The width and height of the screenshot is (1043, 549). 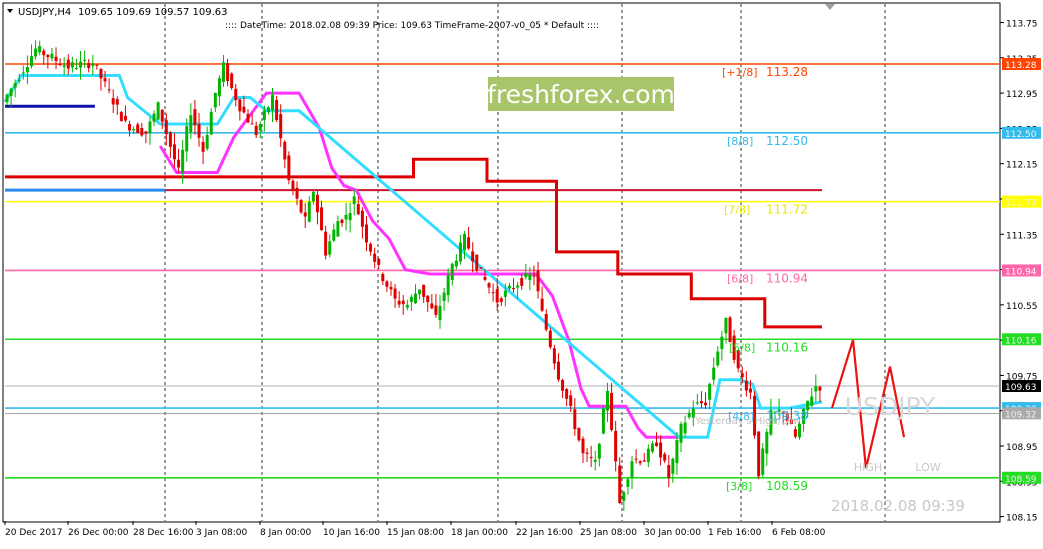 I want to click on level-value: 111.72, so click(x=787, y=210).